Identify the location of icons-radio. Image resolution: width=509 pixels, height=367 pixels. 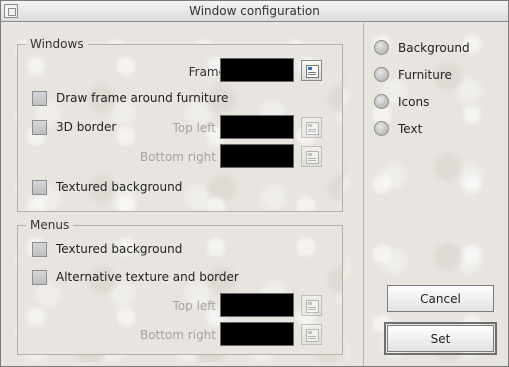
(381, 101).